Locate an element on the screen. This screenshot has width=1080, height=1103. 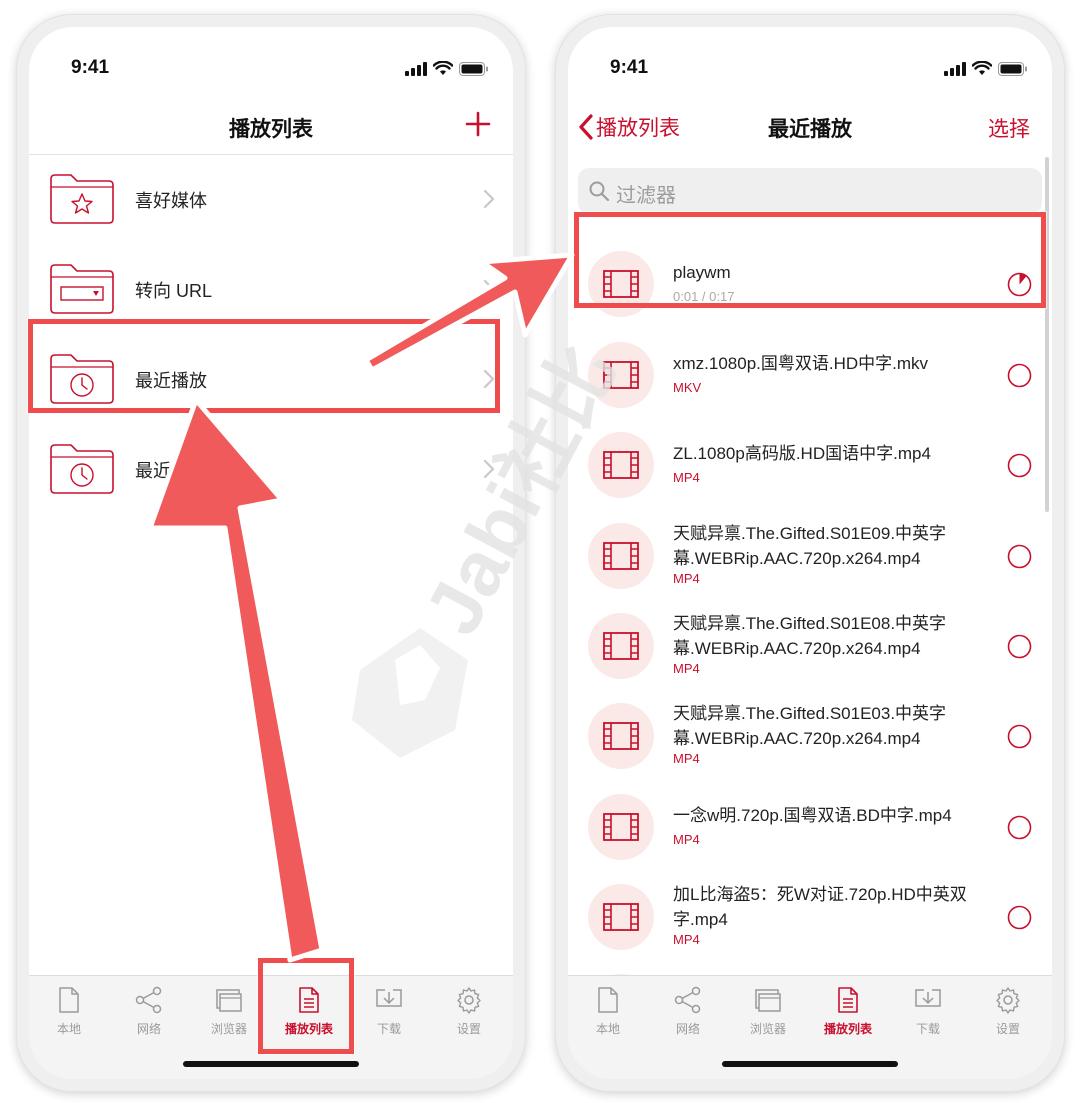
status-time: 9:41 is located at coordinates (629, 67).